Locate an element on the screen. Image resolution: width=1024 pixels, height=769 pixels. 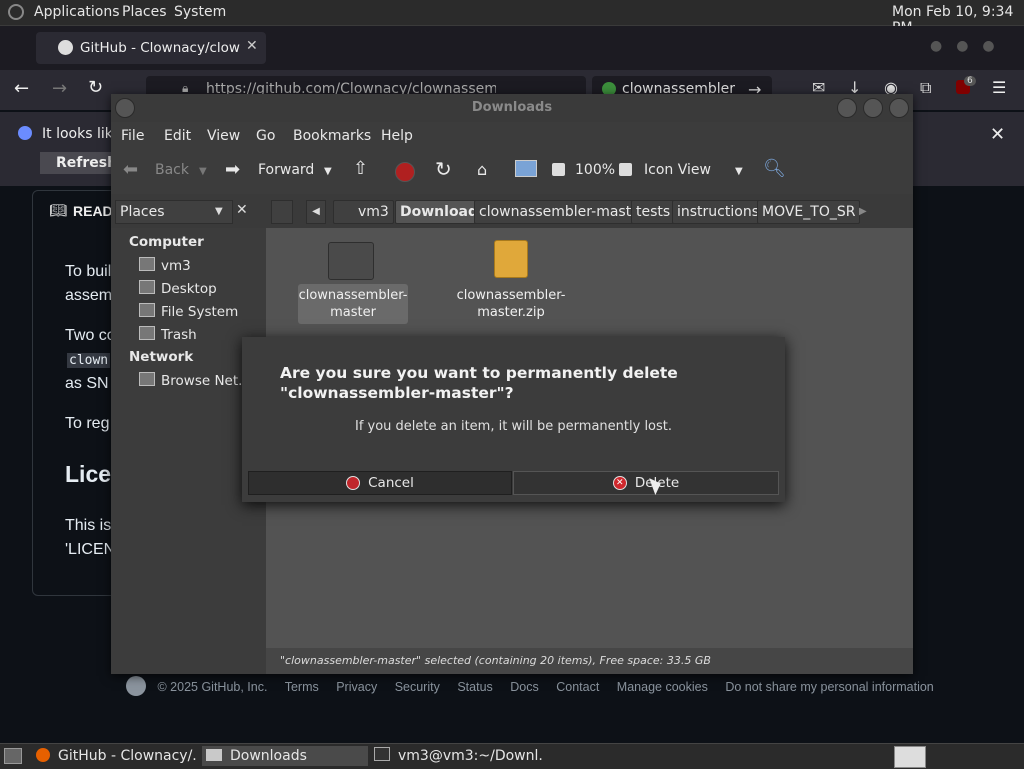
footer-copyright: © 2025 GitHub, Inc. is located at coordinates (212, 687).